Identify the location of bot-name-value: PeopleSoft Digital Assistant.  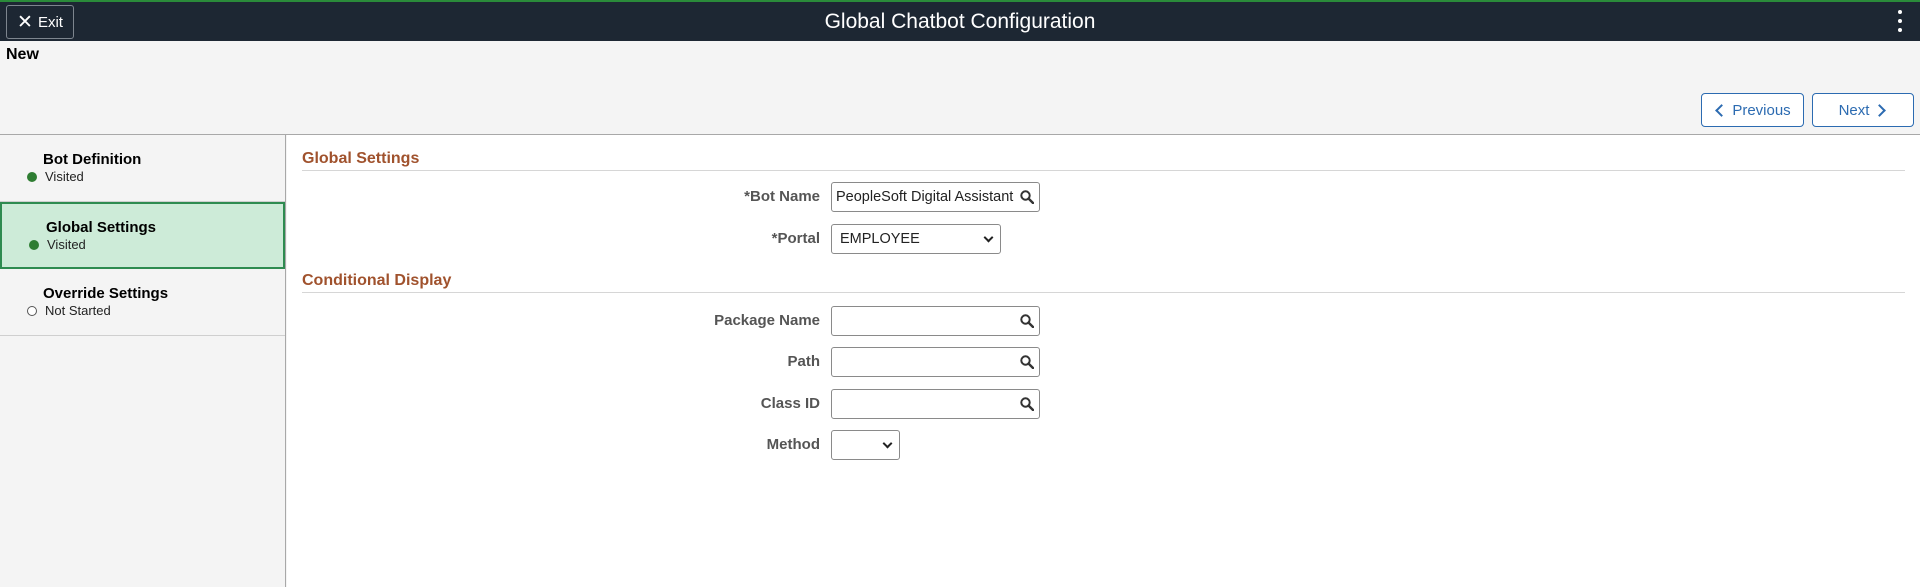
(925, 197).